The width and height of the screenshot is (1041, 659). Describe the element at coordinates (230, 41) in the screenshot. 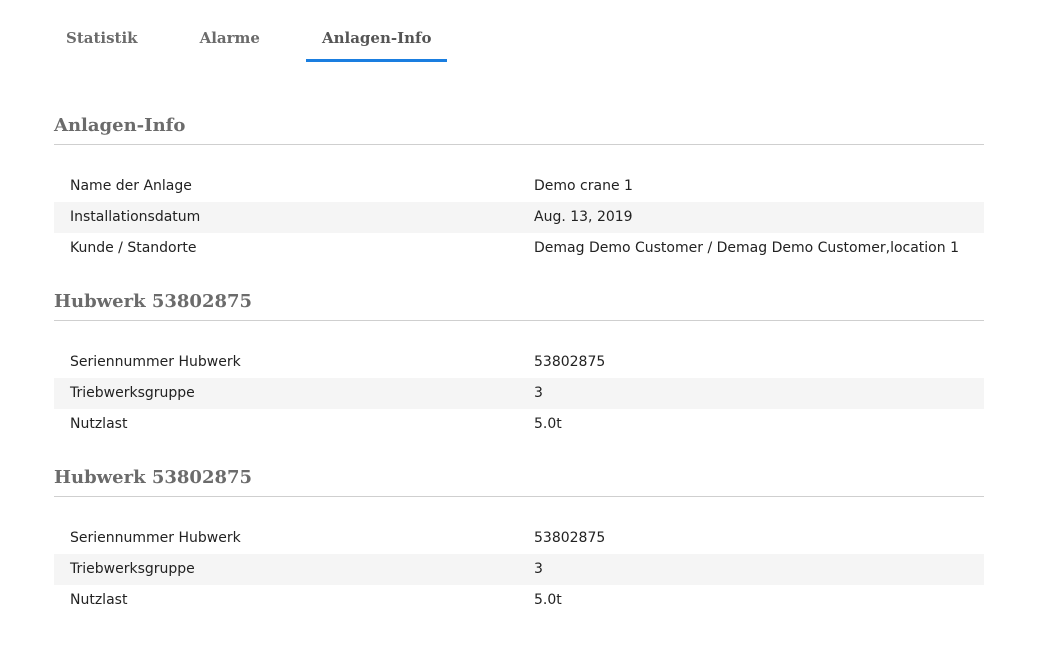

I see `tab-alarme: Alarme` at that location.